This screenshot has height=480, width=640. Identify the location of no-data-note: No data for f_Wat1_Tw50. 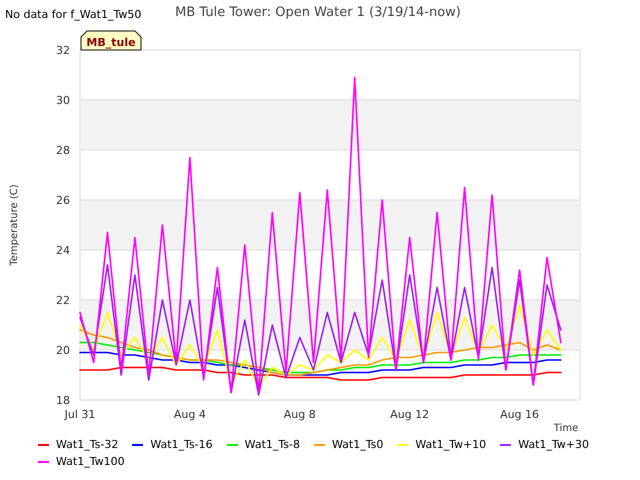
(73, 14).